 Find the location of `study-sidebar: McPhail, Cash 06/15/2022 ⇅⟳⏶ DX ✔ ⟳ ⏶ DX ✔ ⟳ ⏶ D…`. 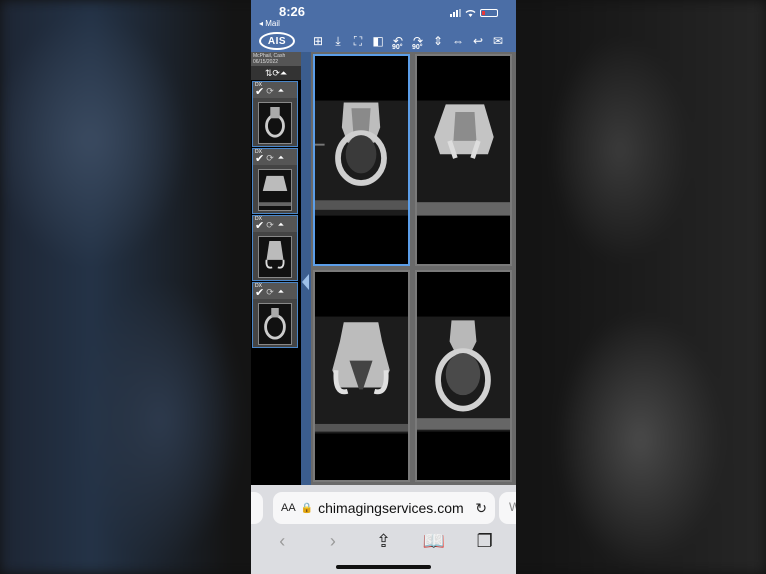

study-sidebar: McPhail, Cash 06/15/2022 ⇅⟳⏶ DX ✔ ⟳ ⏶ DX ✔ ⟳ ⏶ D… is located at coordinates (276, 268).